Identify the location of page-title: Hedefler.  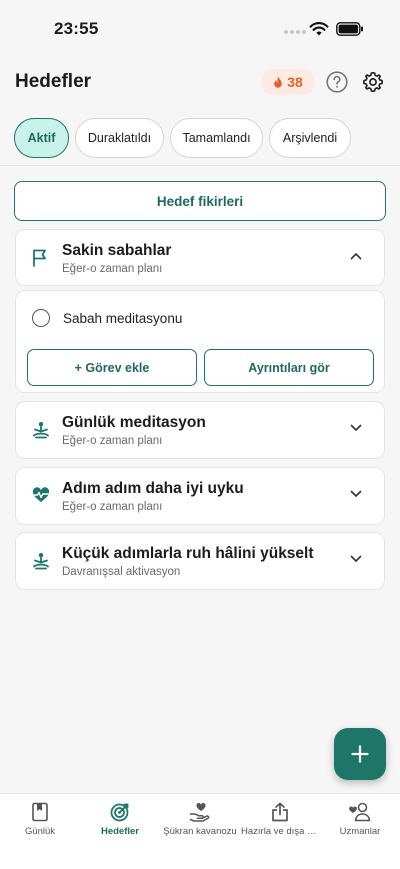
(53, 81).